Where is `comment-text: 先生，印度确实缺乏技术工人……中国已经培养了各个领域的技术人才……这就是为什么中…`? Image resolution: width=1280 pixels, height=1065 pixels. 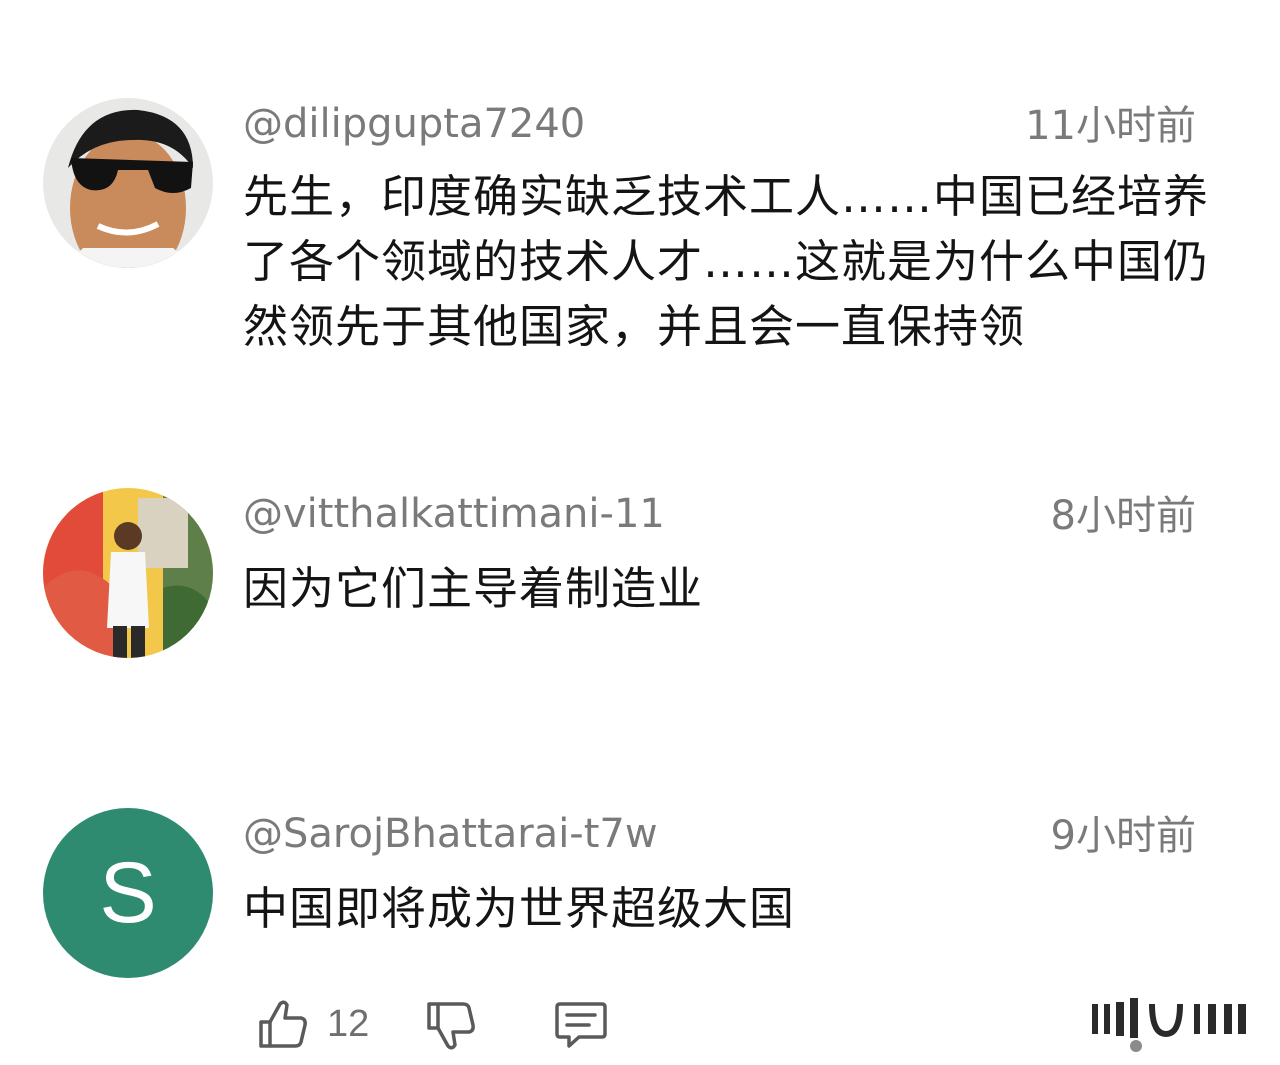
comment-text: 先生，印度确实缺乏技术工人……中国已经培养了各个领域的技术人才……这就是为什么中… is located at coordinates (726, 261).